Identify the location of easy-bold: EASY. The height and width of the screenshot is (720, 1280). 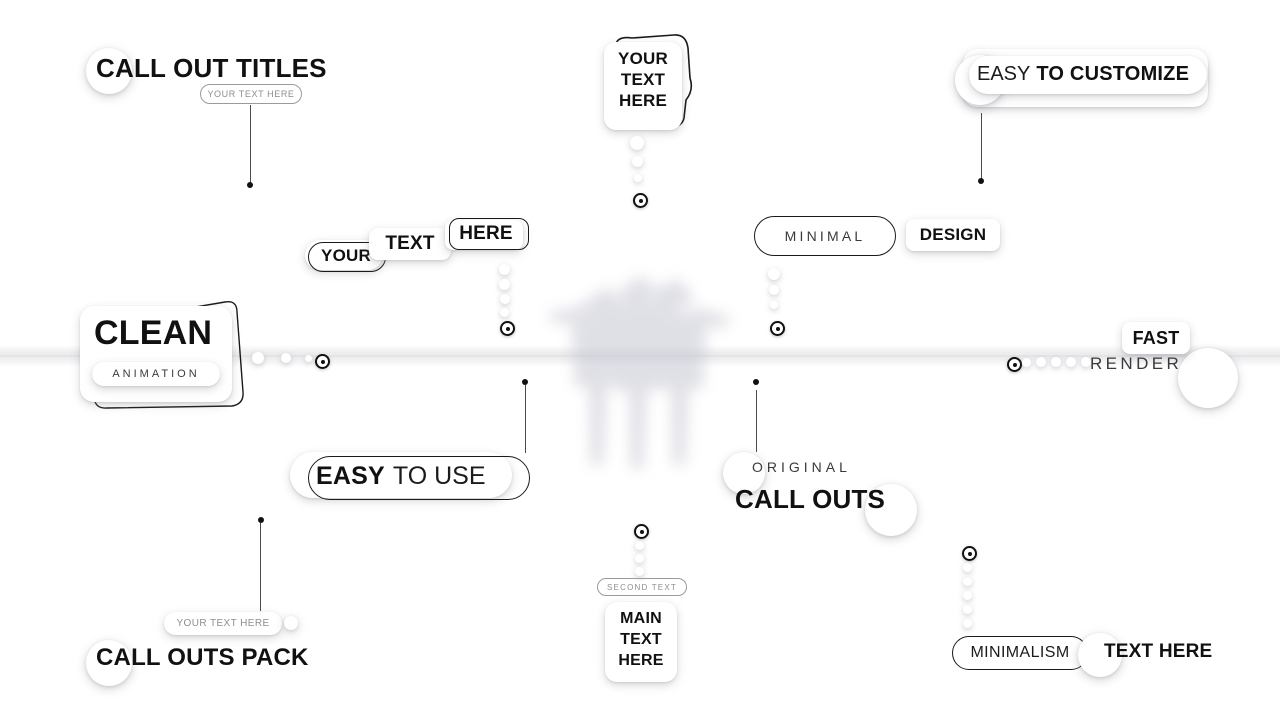
(350, 476).